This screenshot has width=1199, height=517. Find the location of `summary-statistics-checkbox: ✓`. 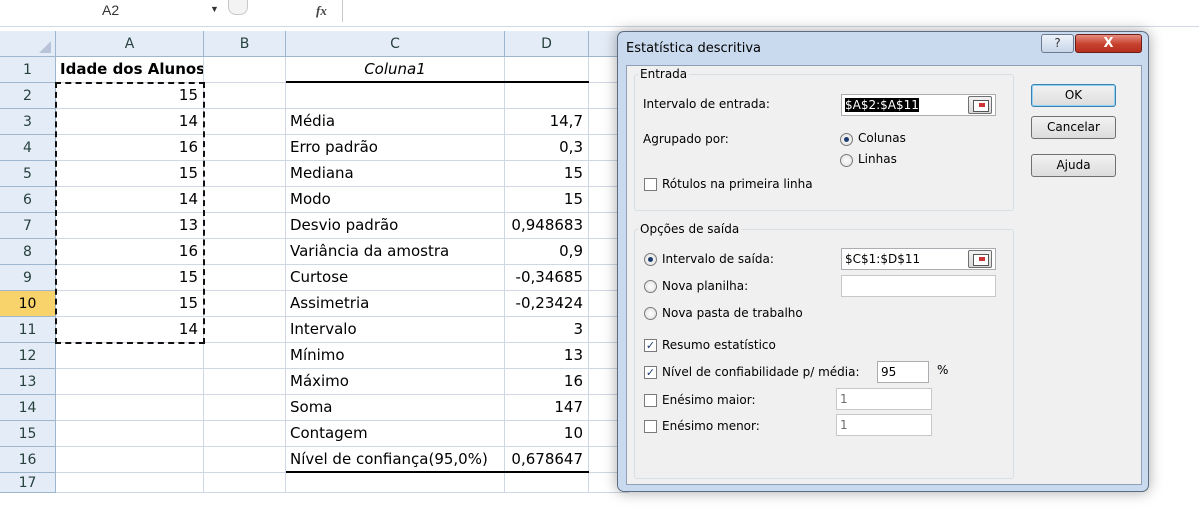

summary-statistics-checkbox: ✓ is located at coordinates (650, 345).